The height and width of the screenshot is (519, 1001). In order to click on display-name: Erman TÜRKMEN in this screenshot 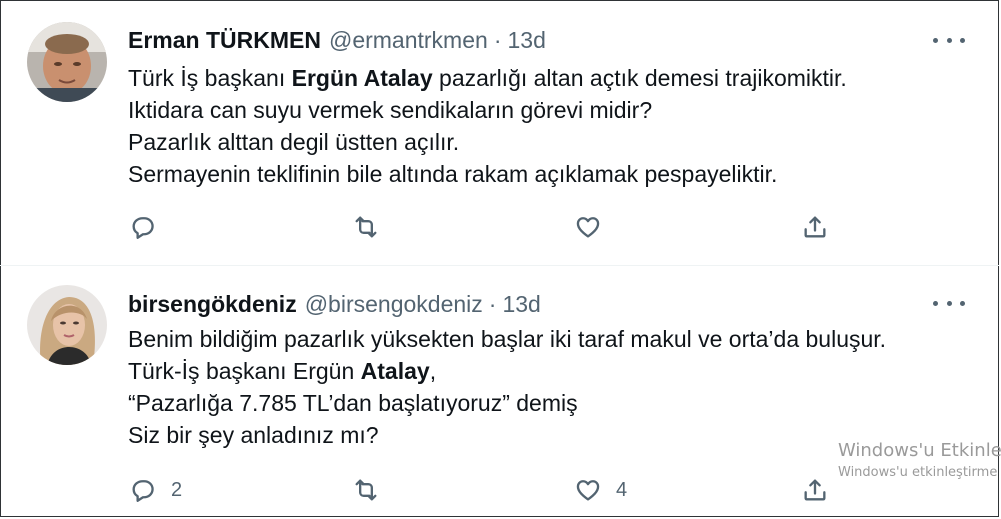, I will do `click(224, 40)`.